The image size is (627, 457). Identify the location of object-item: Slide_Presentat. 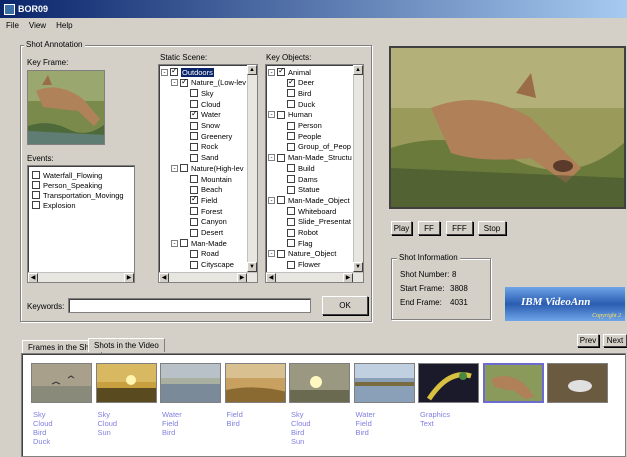
(319, 222).